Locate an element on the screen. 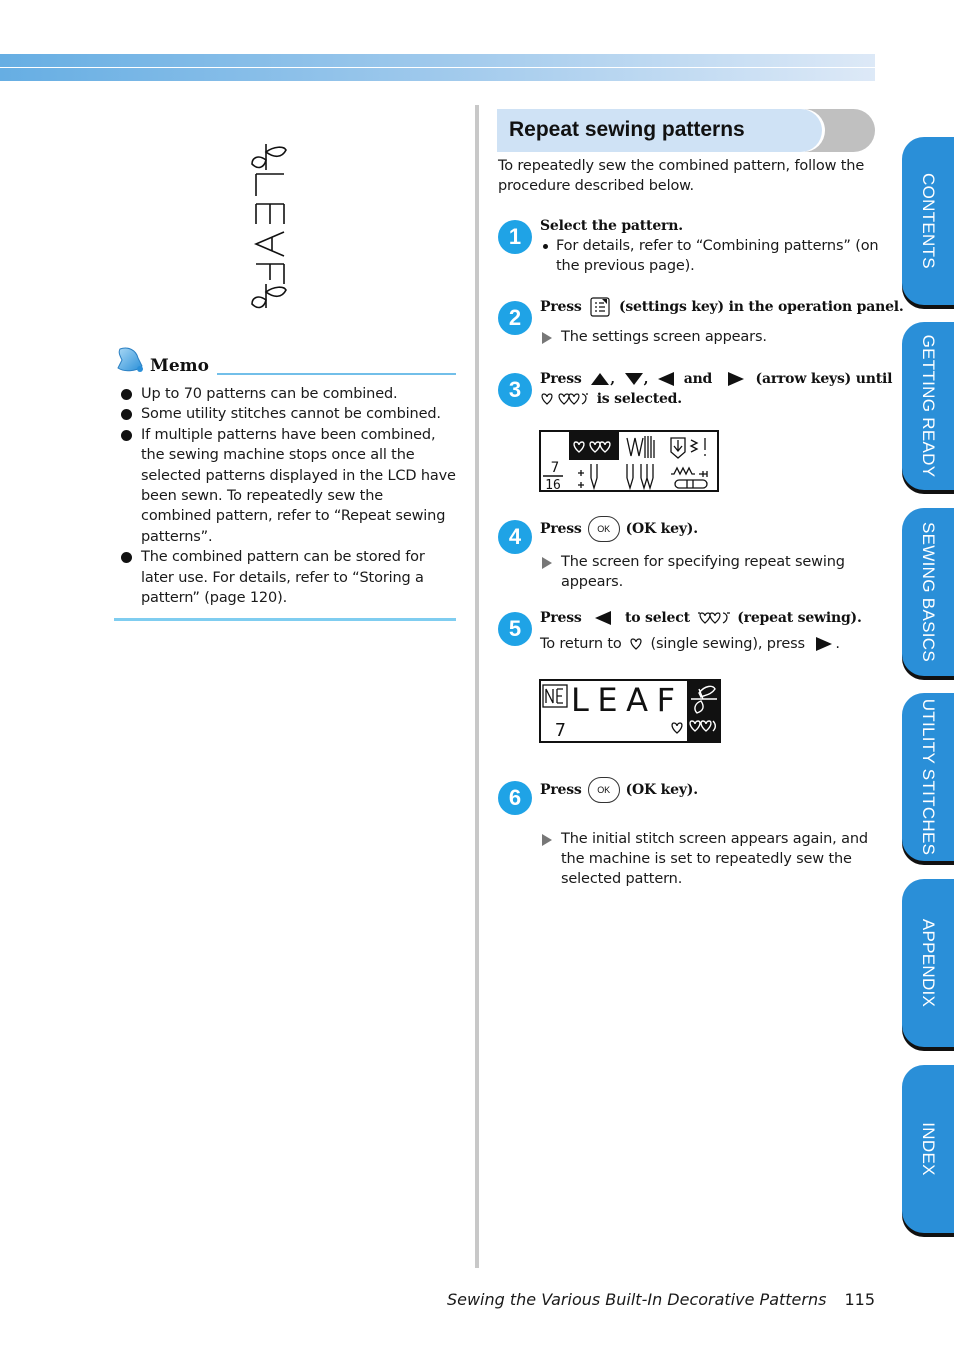 The width and height of the screenshot is (954, 1348). side-tab-index: INDEX is located at coordinates (928, 1149).